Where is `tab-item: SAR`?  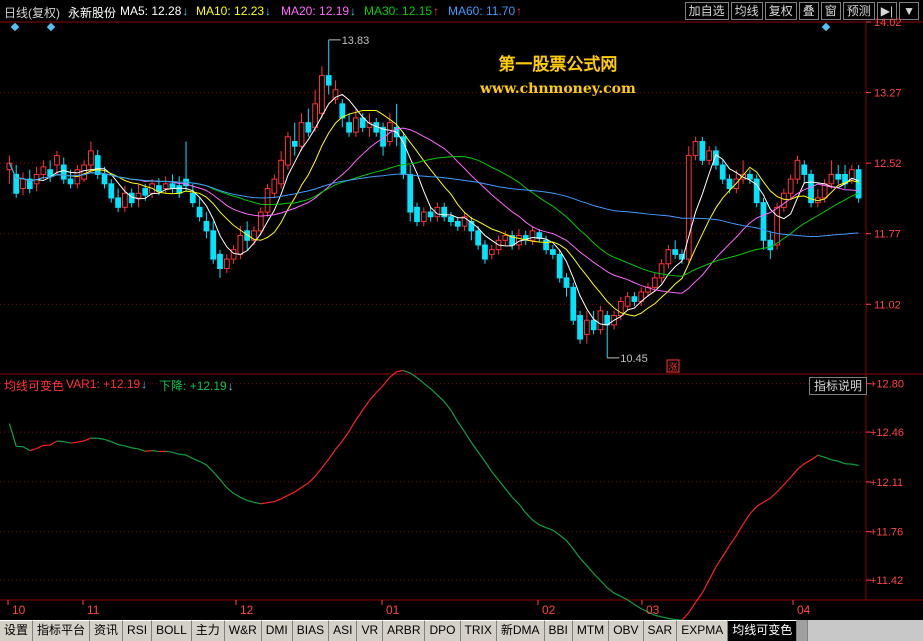
tab-item: SAR is located at coordinates (660, 630).